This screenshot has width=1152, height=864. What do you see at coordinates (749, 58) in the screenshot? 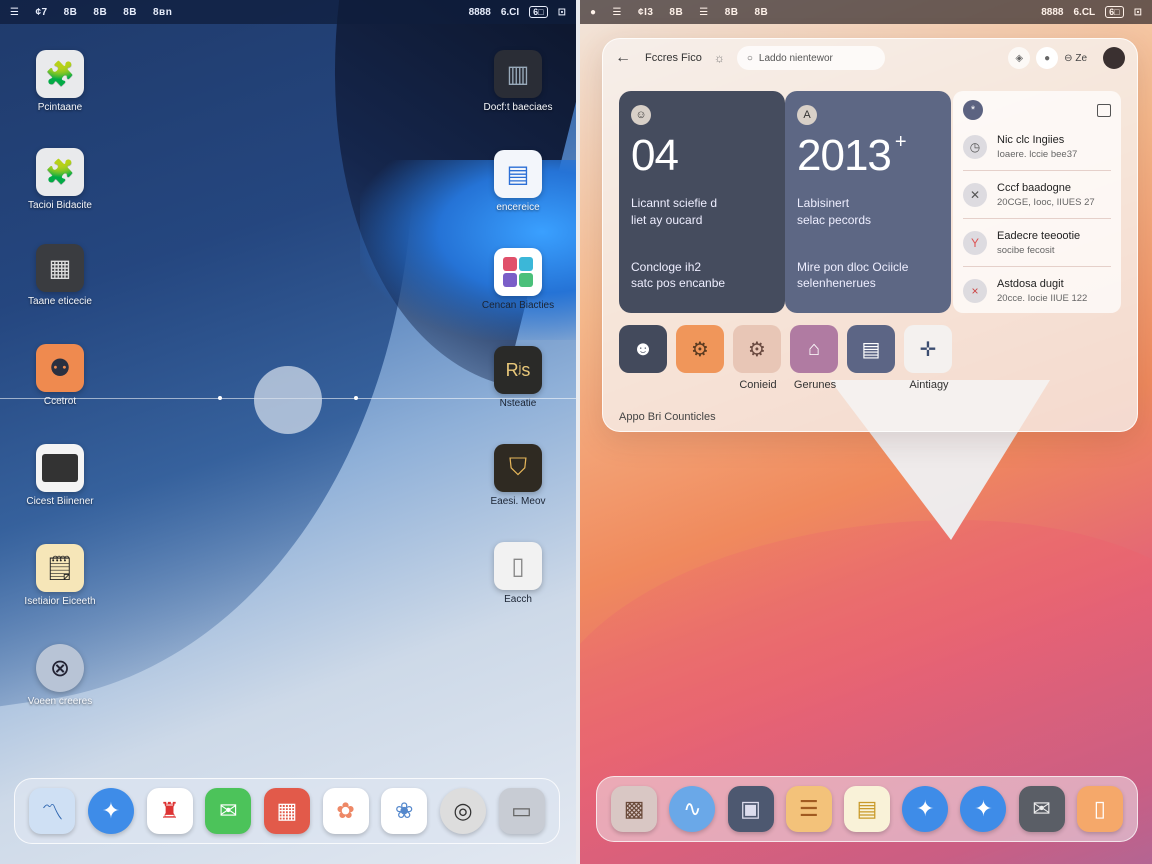
I see `search-icon: ○` at bounding box center [749, 58].